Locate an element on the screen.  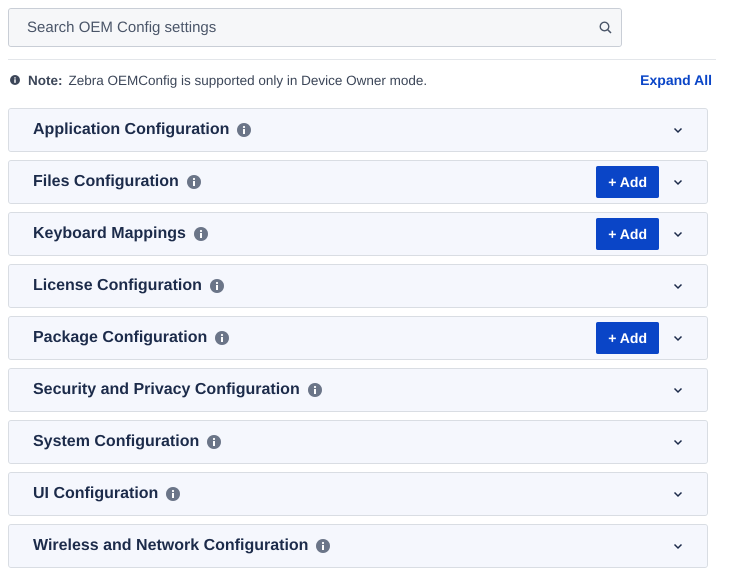
expand-all-link: Expand All is located at coordinates (676, 80).